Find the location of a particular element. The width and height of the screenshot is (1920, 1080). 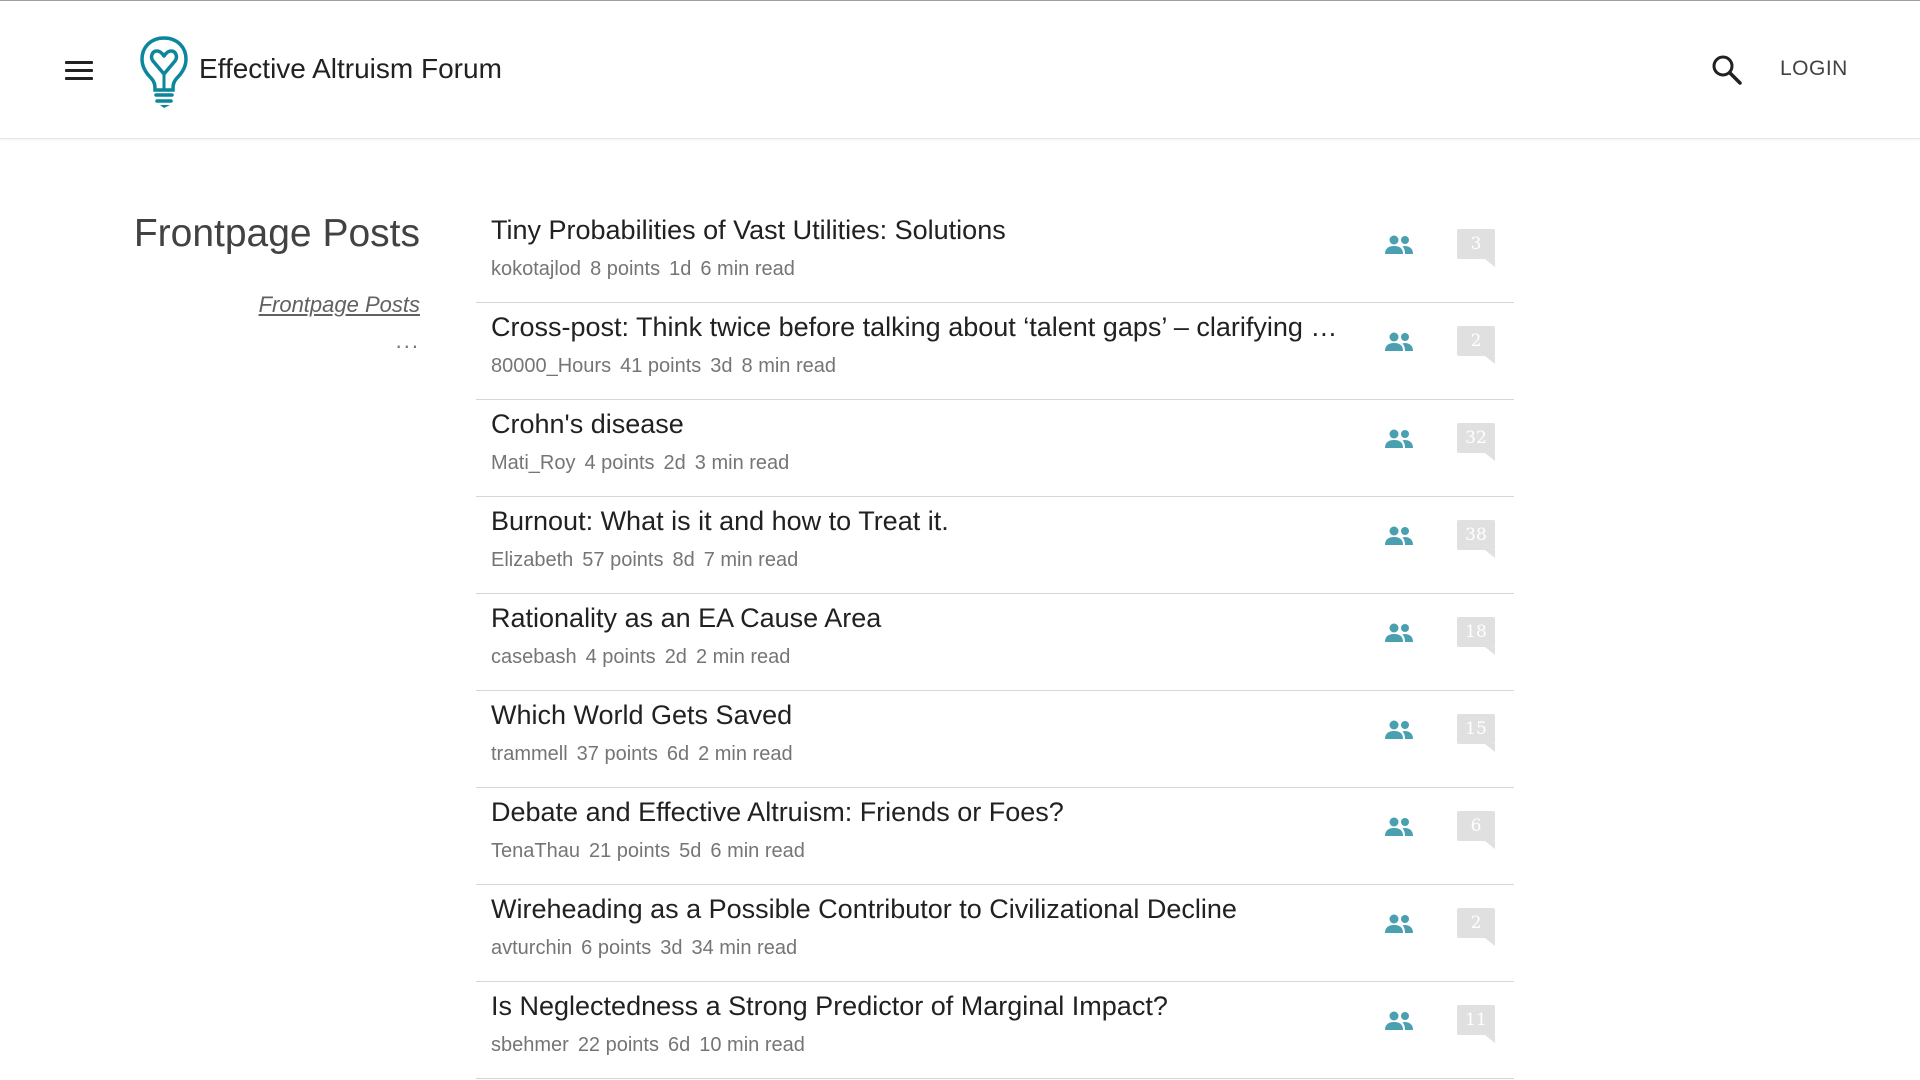

post-points: 37 points is located at coordinates (617, 754).